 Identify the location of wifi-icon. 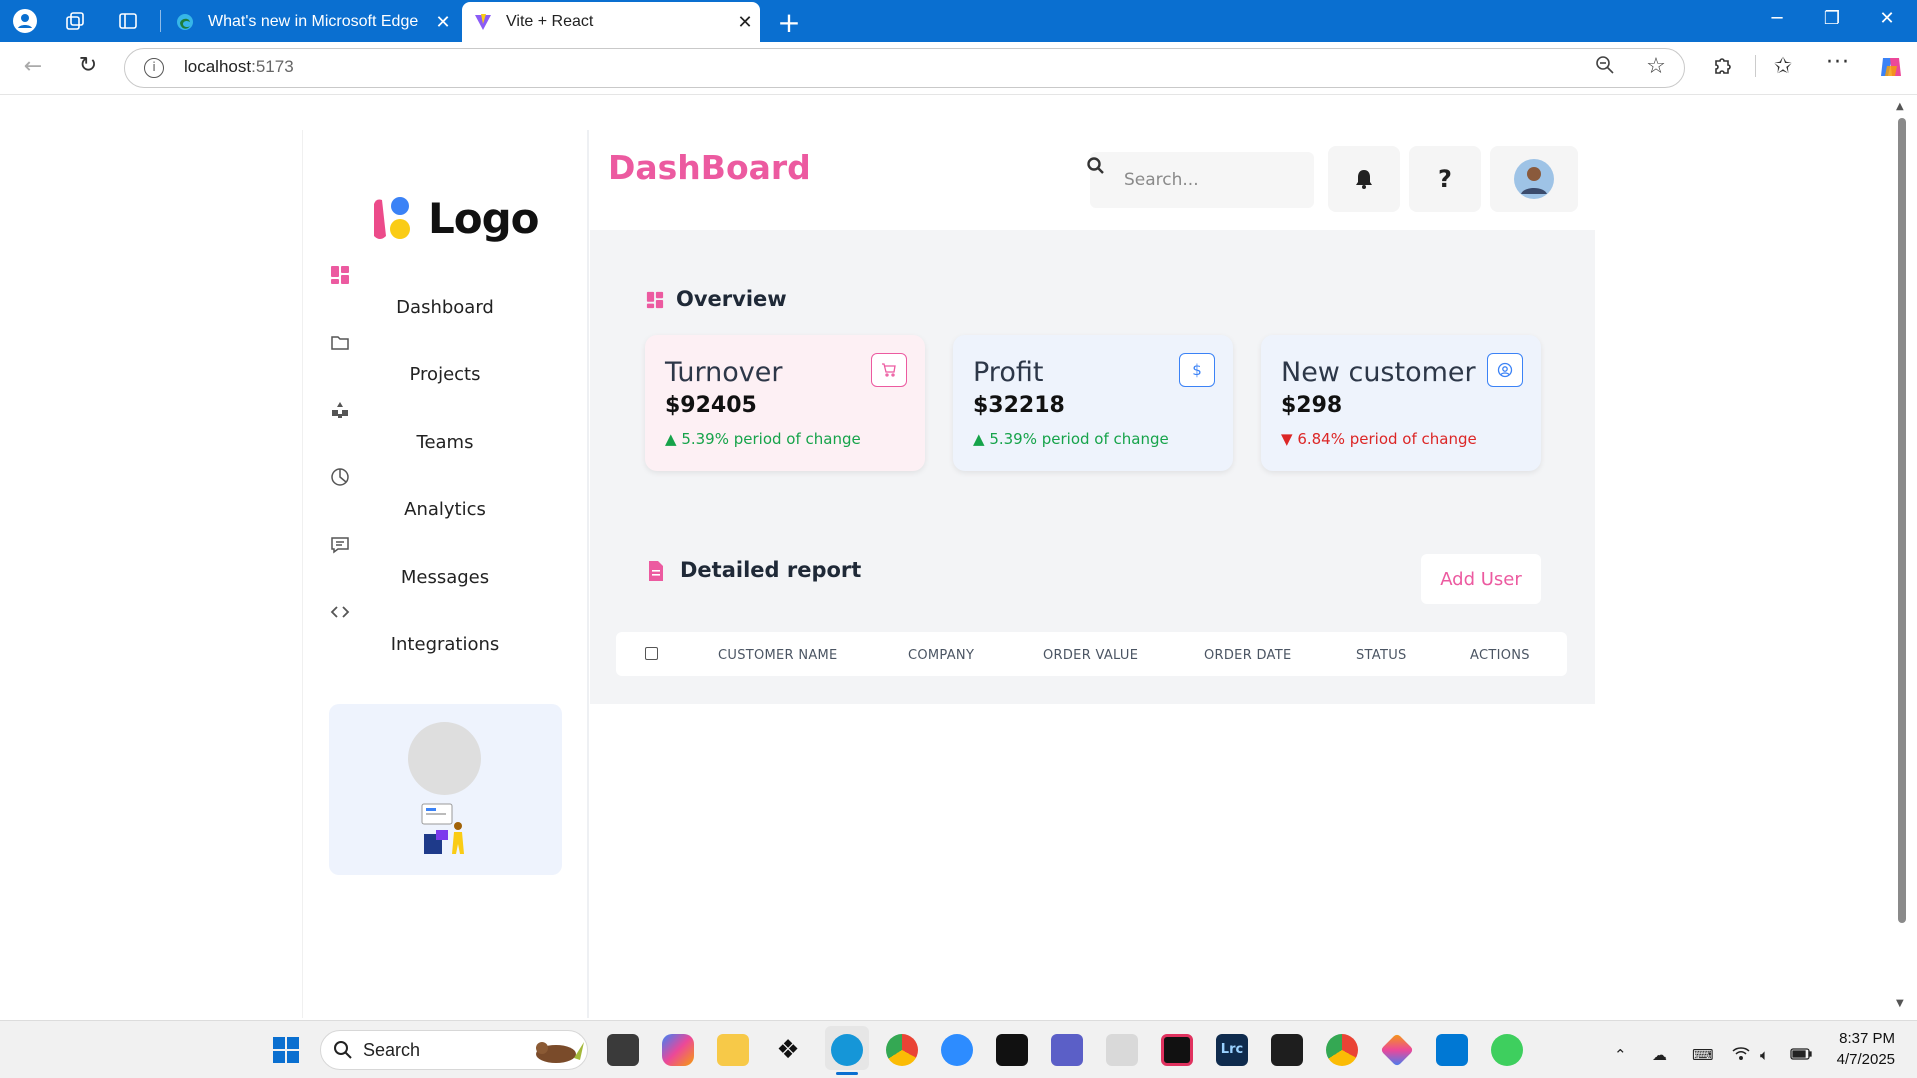
(1741, 1055).